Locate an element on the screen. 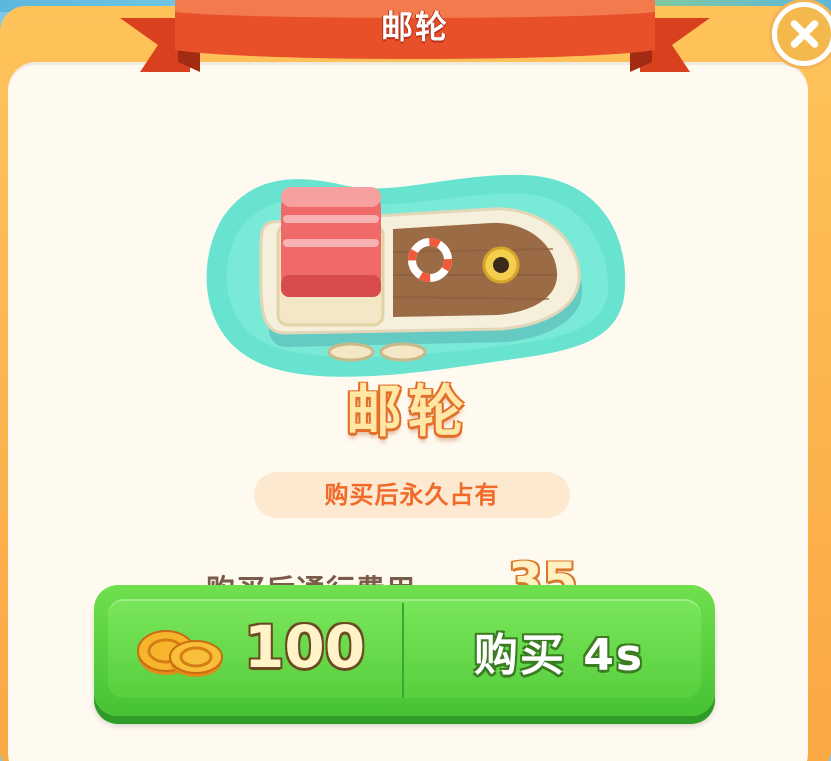  close-button is located at coordinates (801, 34).